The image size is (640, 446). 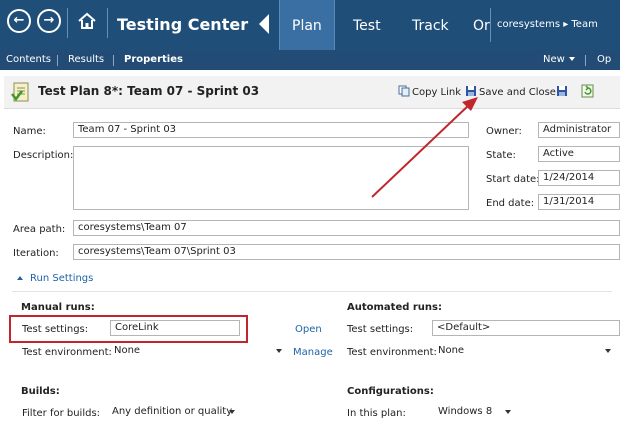 What do you see at coordinates (29, 131) in the screenshot?
I see `name-label: Name:` at bounding box center [29, 131].